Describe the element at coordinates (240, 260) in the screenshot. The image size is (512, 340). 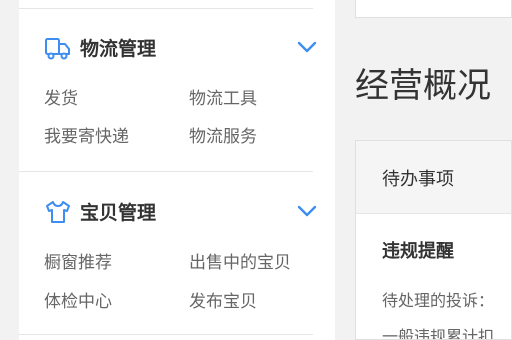
I see `items-on-sale-link: 出售中的宝贝` at that location.